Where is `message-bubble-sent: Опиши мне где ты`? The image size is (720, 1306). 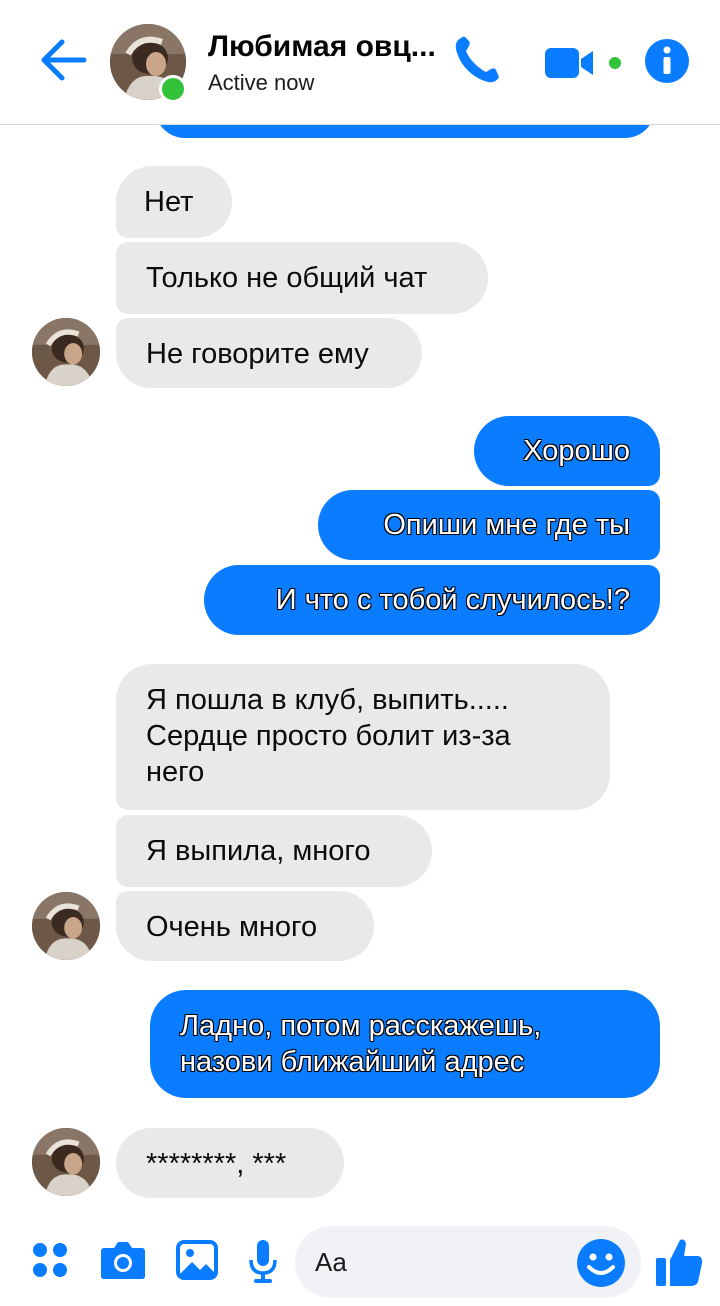 message-bubble-sent: Опиши мне где ты is located at coordinates (489, 525).